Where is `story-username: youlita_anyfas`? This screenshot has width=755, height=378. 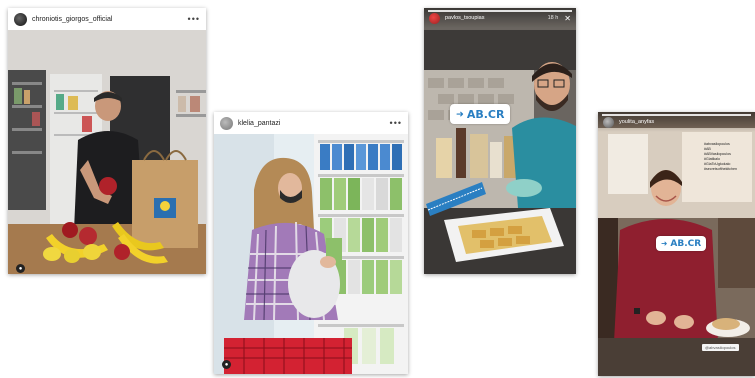 story-username: youlita_anyfas is located at coordinates (684, 122).